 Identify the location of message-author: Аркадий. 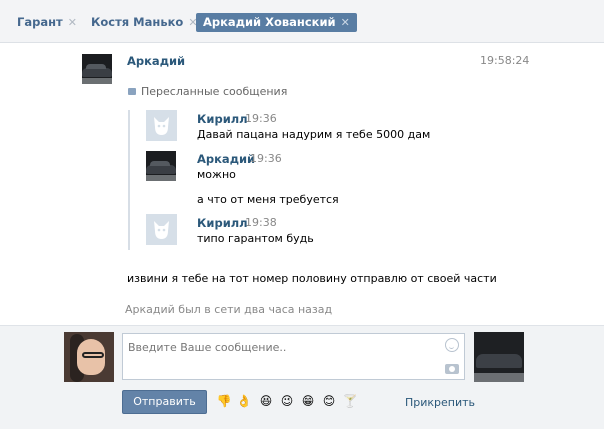
(156, 61).